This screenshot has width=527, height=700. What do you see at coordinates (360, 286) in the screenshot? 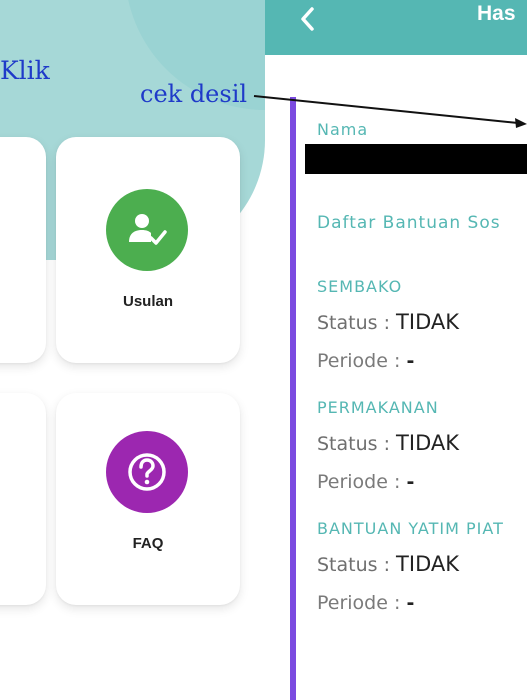
I see `program-name: SEMBAKO` at bounding box center [360, 286].